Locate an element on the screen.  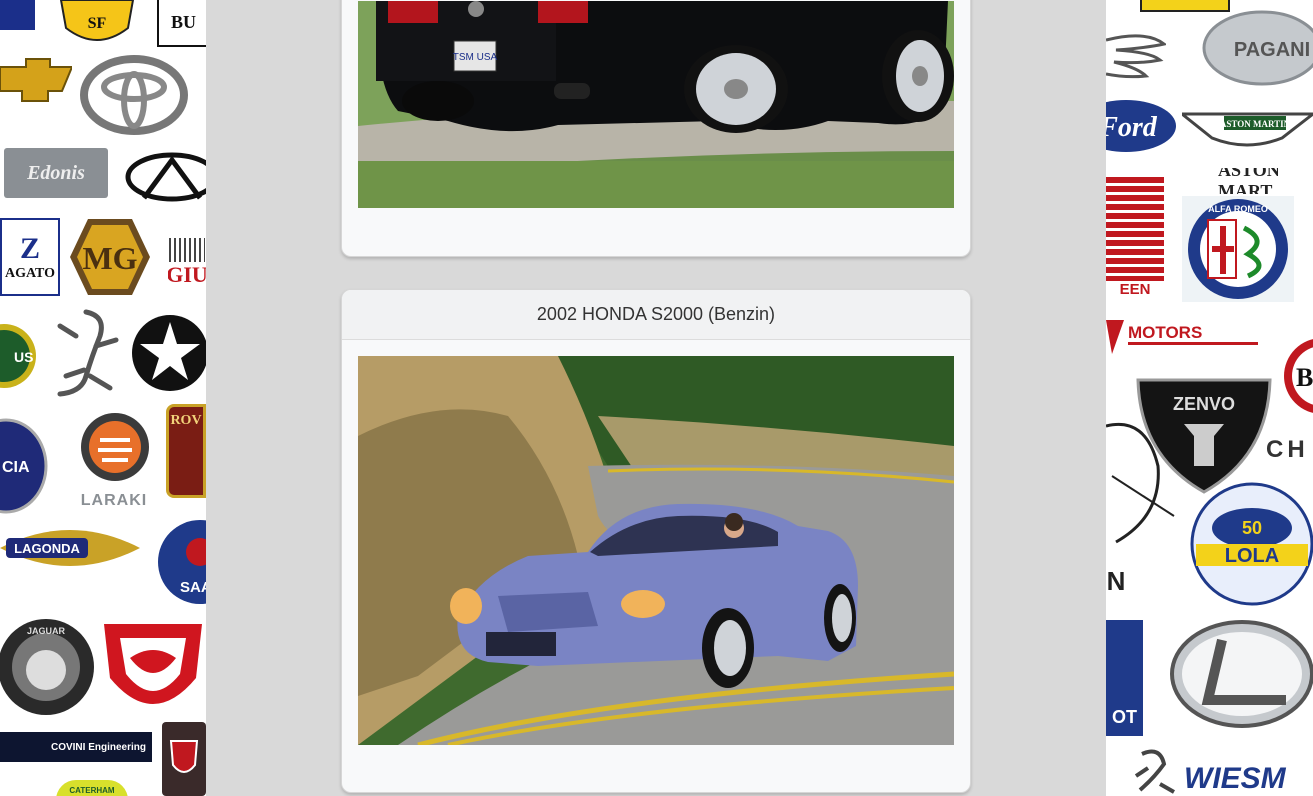
aston-martin-wings-text: ASTON MARTIN is located at coordinates (1255, 124).